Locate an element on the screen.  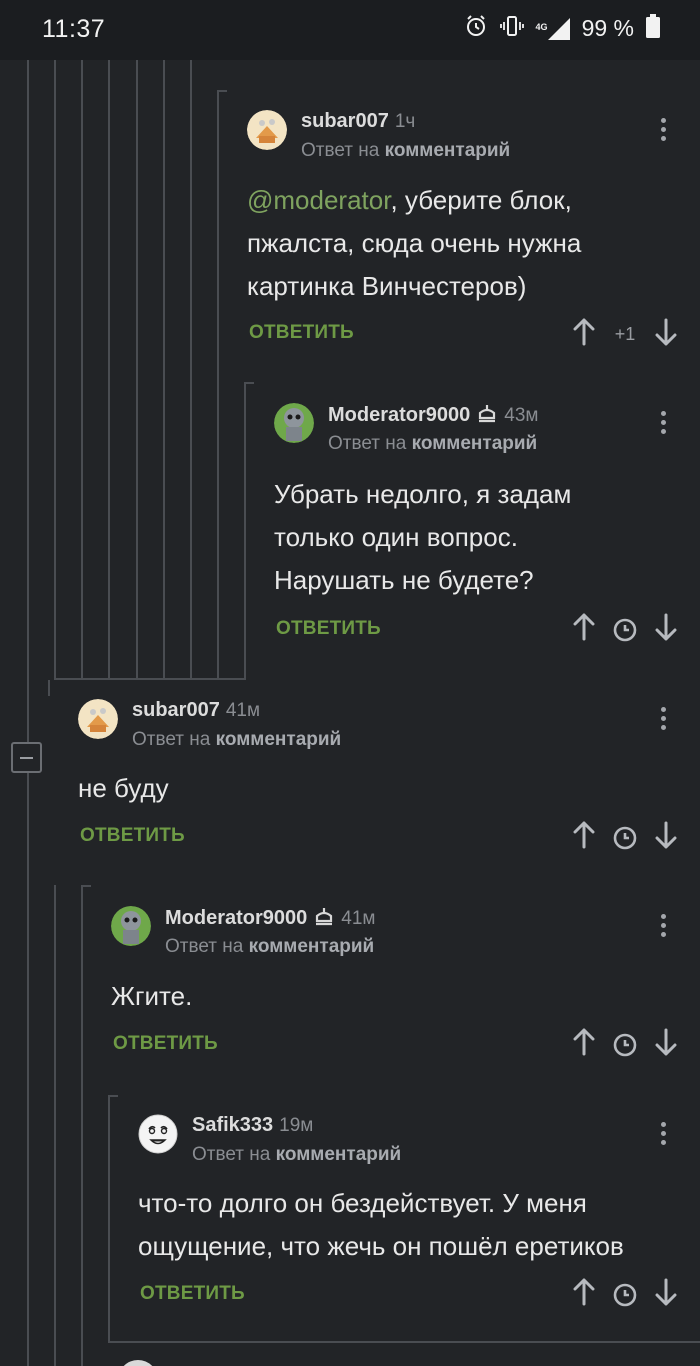
battery-percent: 99 % is located at coordinates (607, 28).